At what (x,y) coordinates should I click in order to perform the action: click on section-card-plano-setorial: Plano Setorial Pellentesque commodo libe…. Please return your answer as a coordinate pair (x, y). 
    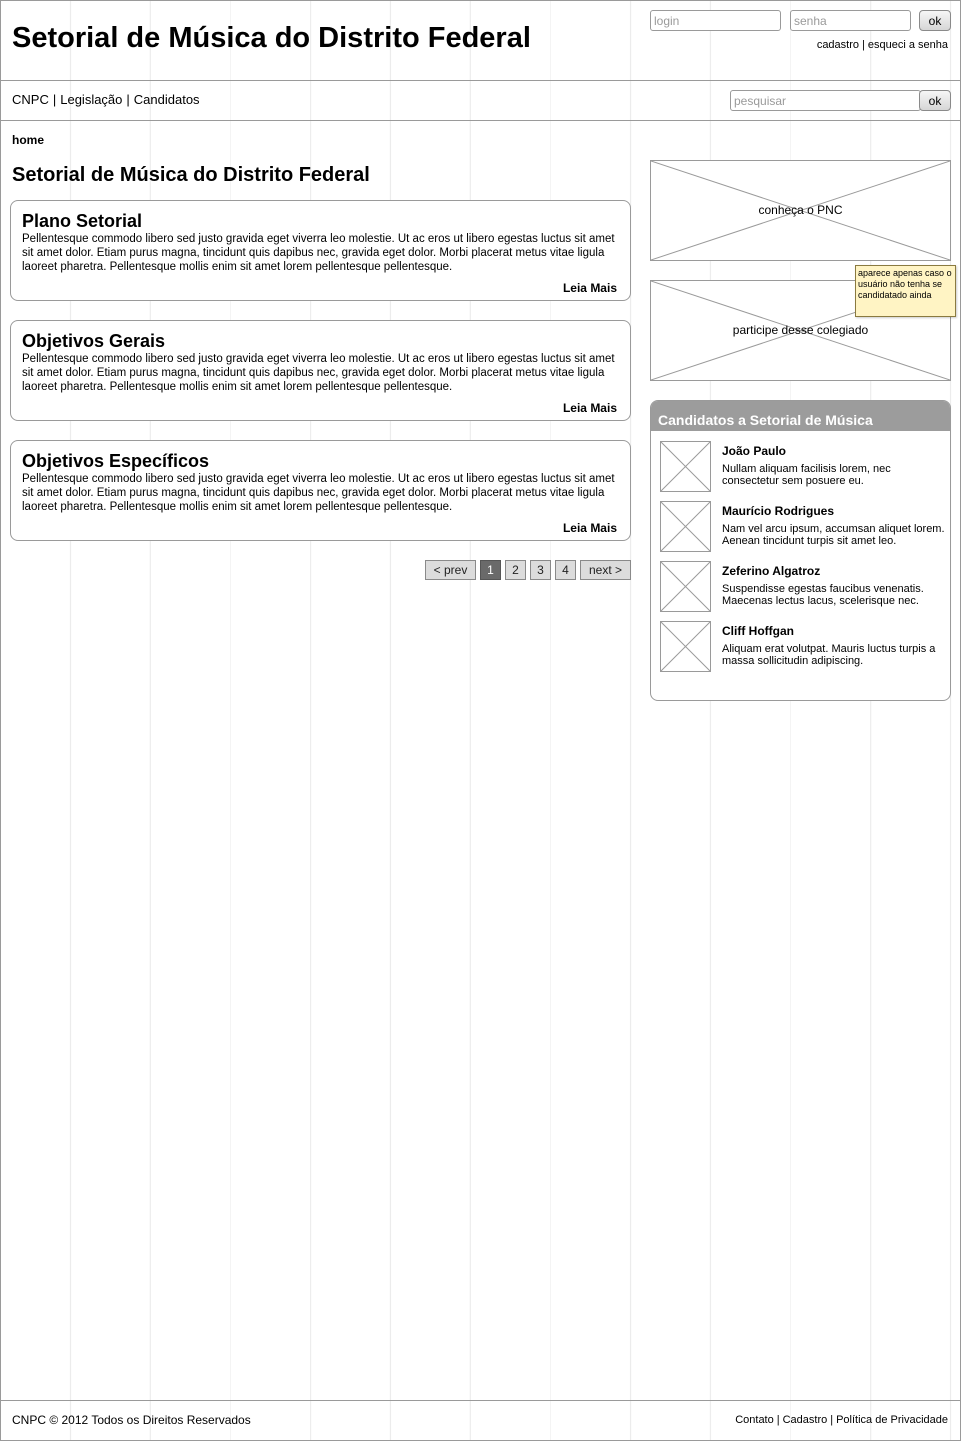
    Looking at the image, I should click on (320, 250).